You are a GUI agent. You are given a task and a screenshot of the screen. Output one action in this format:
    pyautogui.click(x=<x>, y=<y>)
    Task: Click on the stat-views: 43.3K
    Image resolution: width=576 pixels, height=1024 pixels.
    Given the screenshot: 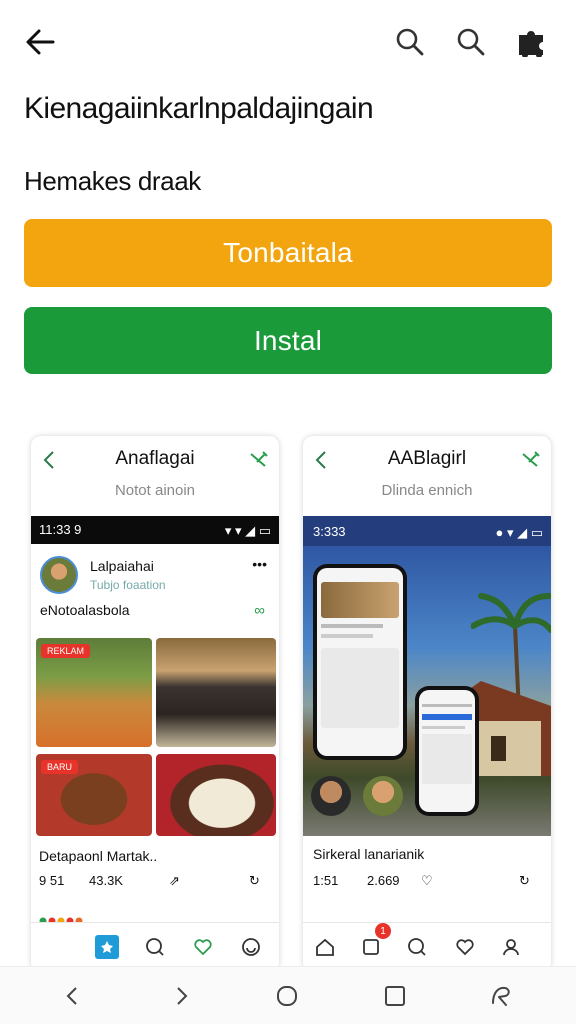 What is the action you would take?
    pyautogui.click(x=106, y=880)
    